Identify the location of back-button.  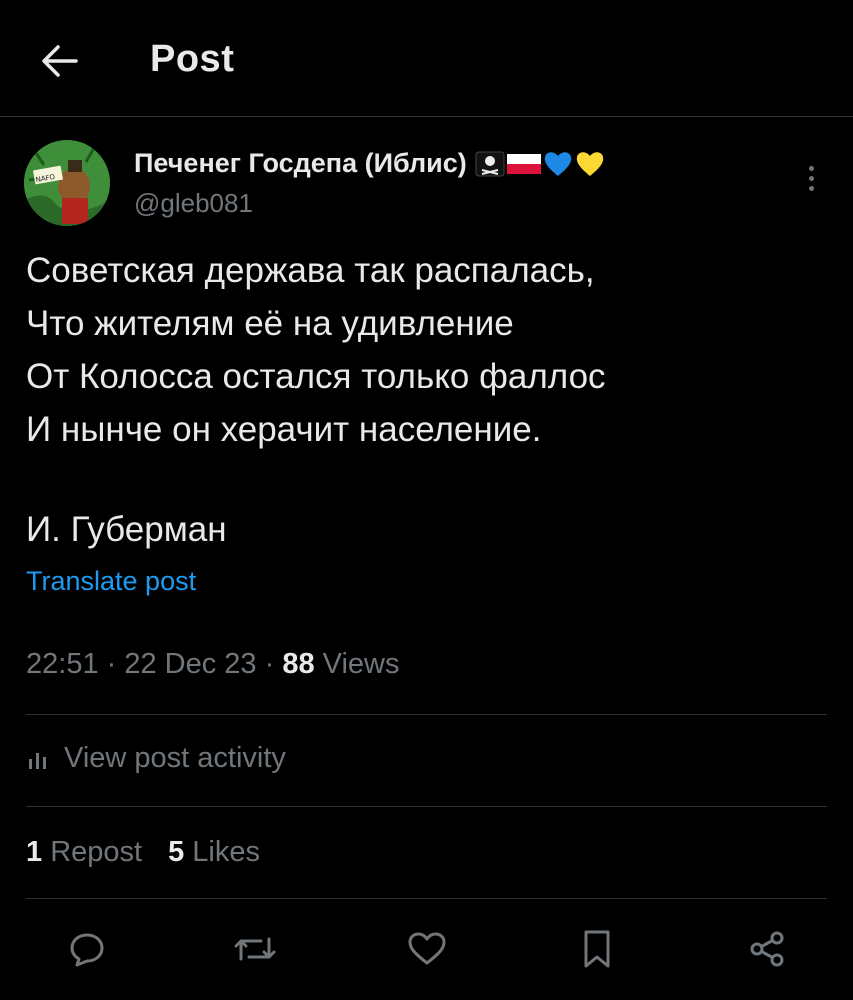
(59, 61).